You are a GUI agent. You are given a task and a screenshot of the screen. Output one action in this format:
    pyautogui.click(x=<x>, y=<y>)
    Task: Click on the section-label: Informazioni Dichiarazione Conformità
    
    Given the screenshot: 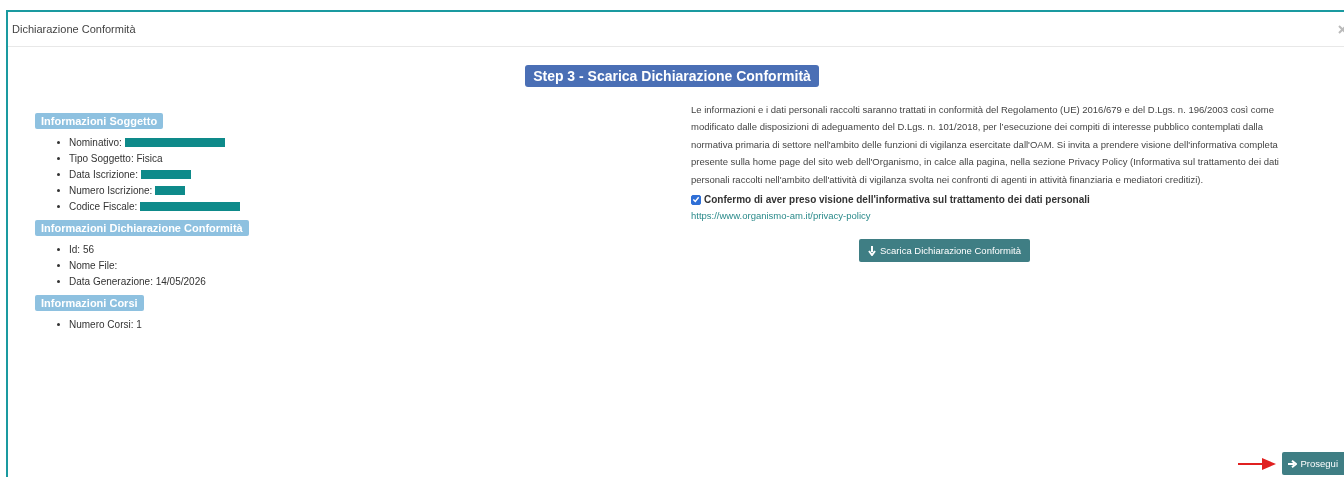 What is the action you would take?
    pyautogui.click(x=142, y=228)
    